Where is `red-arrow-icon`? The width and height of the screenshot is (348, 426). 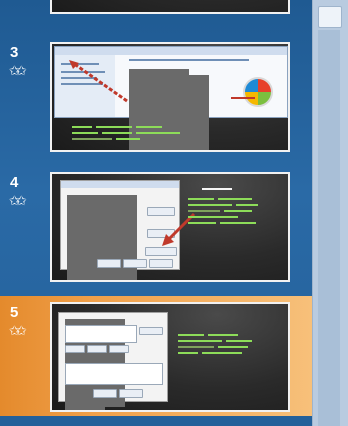
red-arrow-icon is located at coordinates (98, 81).